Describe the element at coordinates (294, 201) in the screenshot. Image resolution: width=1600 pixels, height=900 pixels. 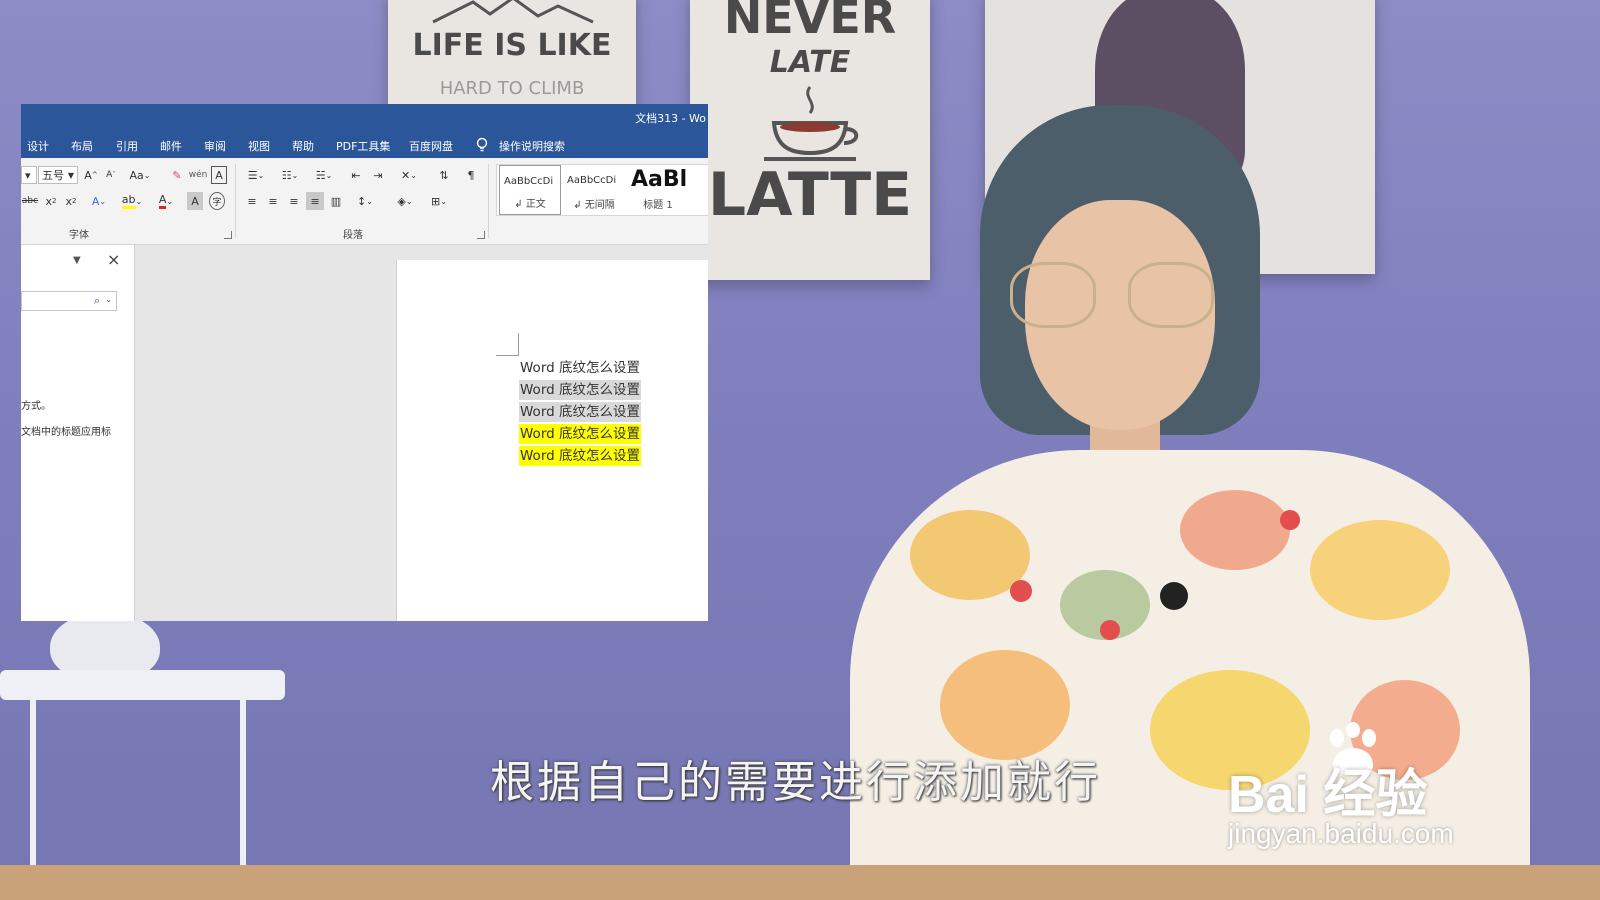
I see `align-right-icon: ≡` at that location.